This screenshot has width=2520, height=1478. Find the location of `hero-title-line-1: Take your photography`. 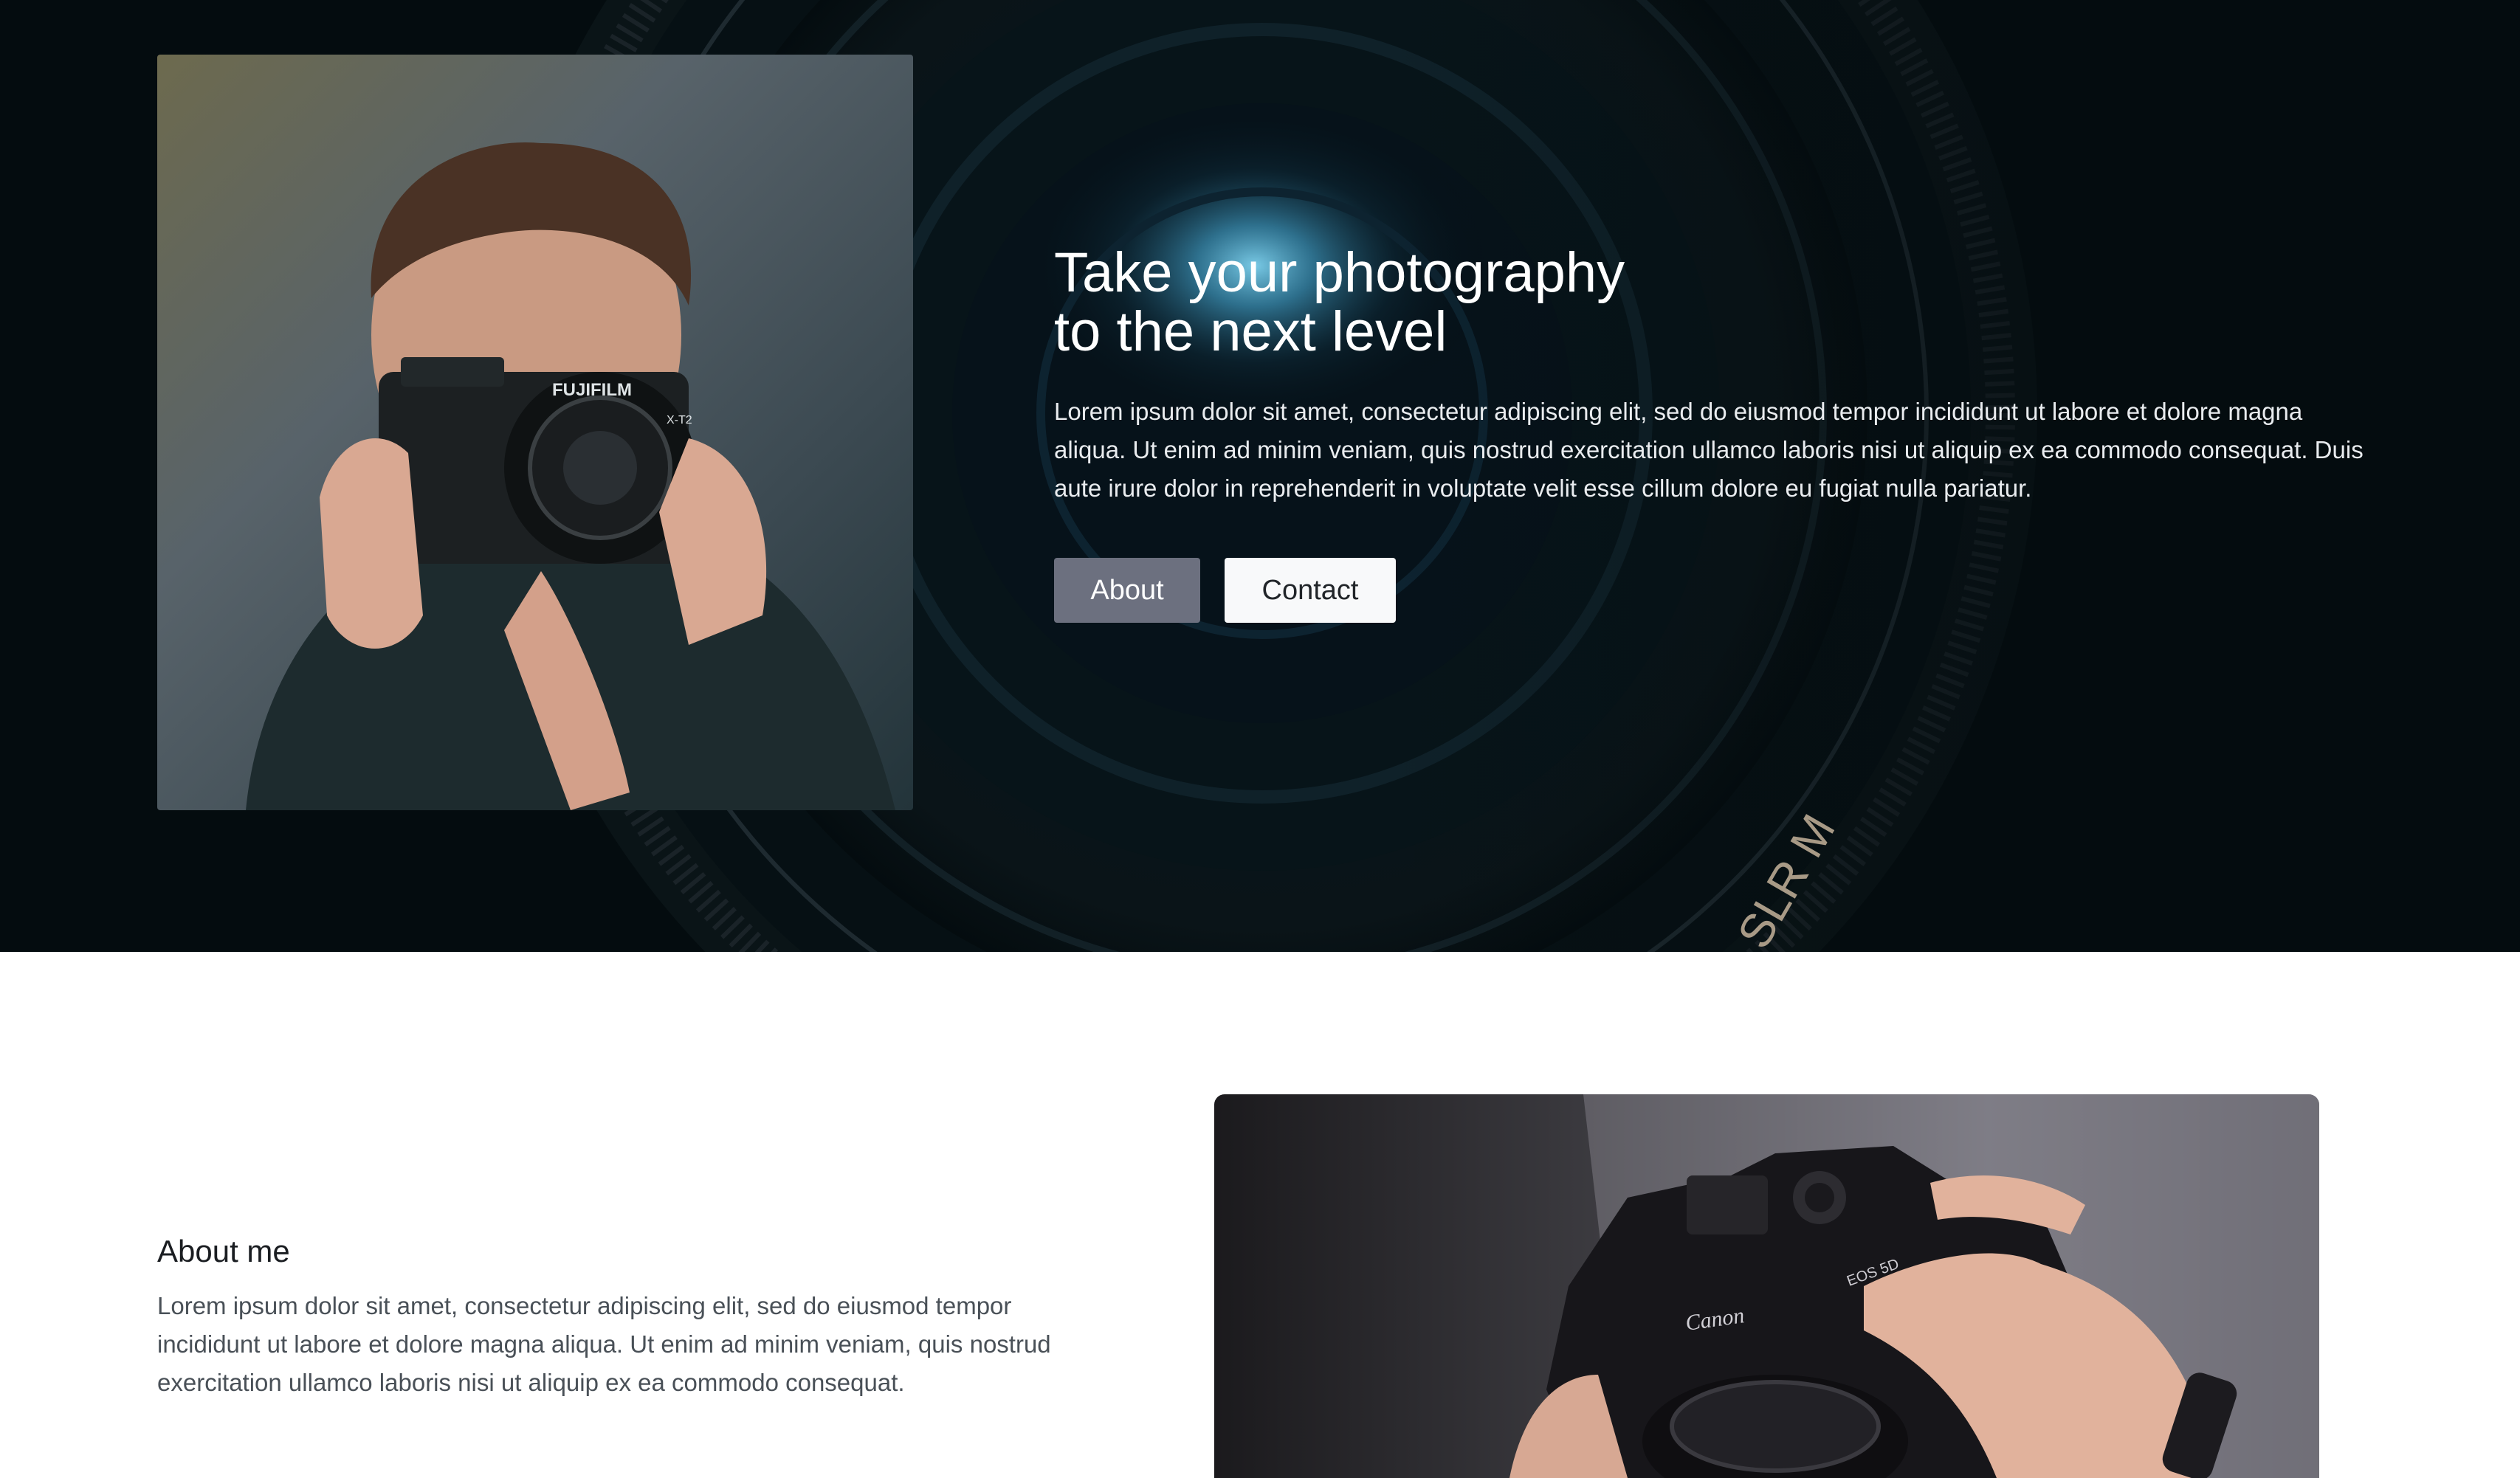

hero-title-line-1: Take your photography is located at coordinates (1339, 272).